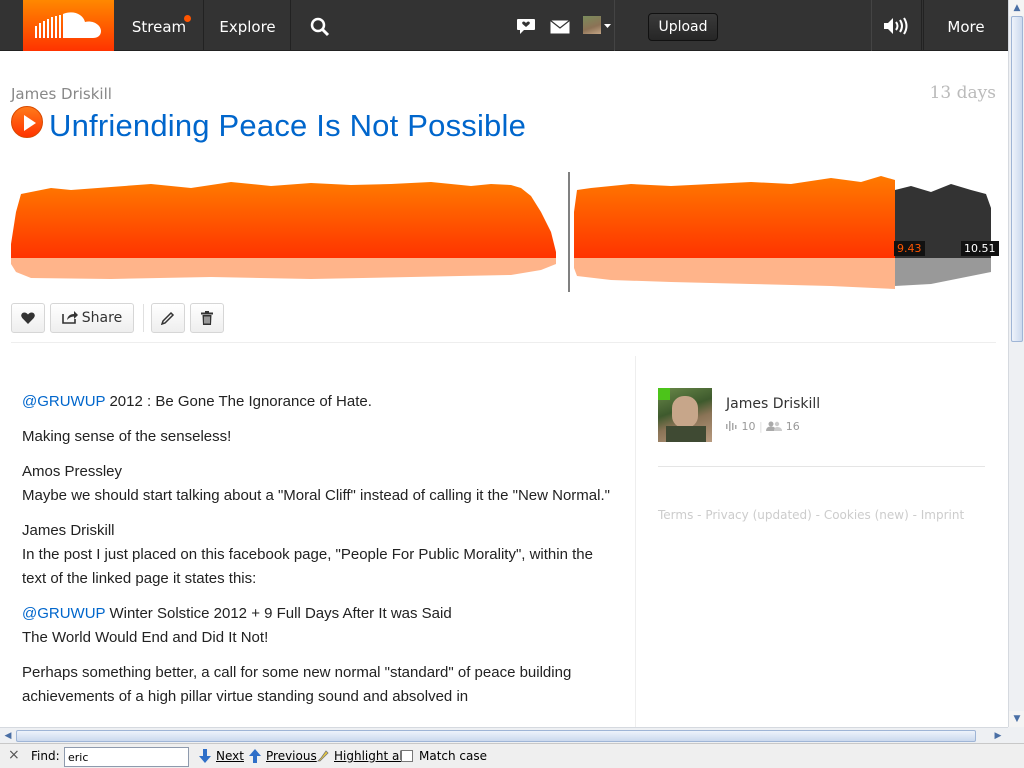  I want to click on close-find-icon: ×, so click(14, 755).